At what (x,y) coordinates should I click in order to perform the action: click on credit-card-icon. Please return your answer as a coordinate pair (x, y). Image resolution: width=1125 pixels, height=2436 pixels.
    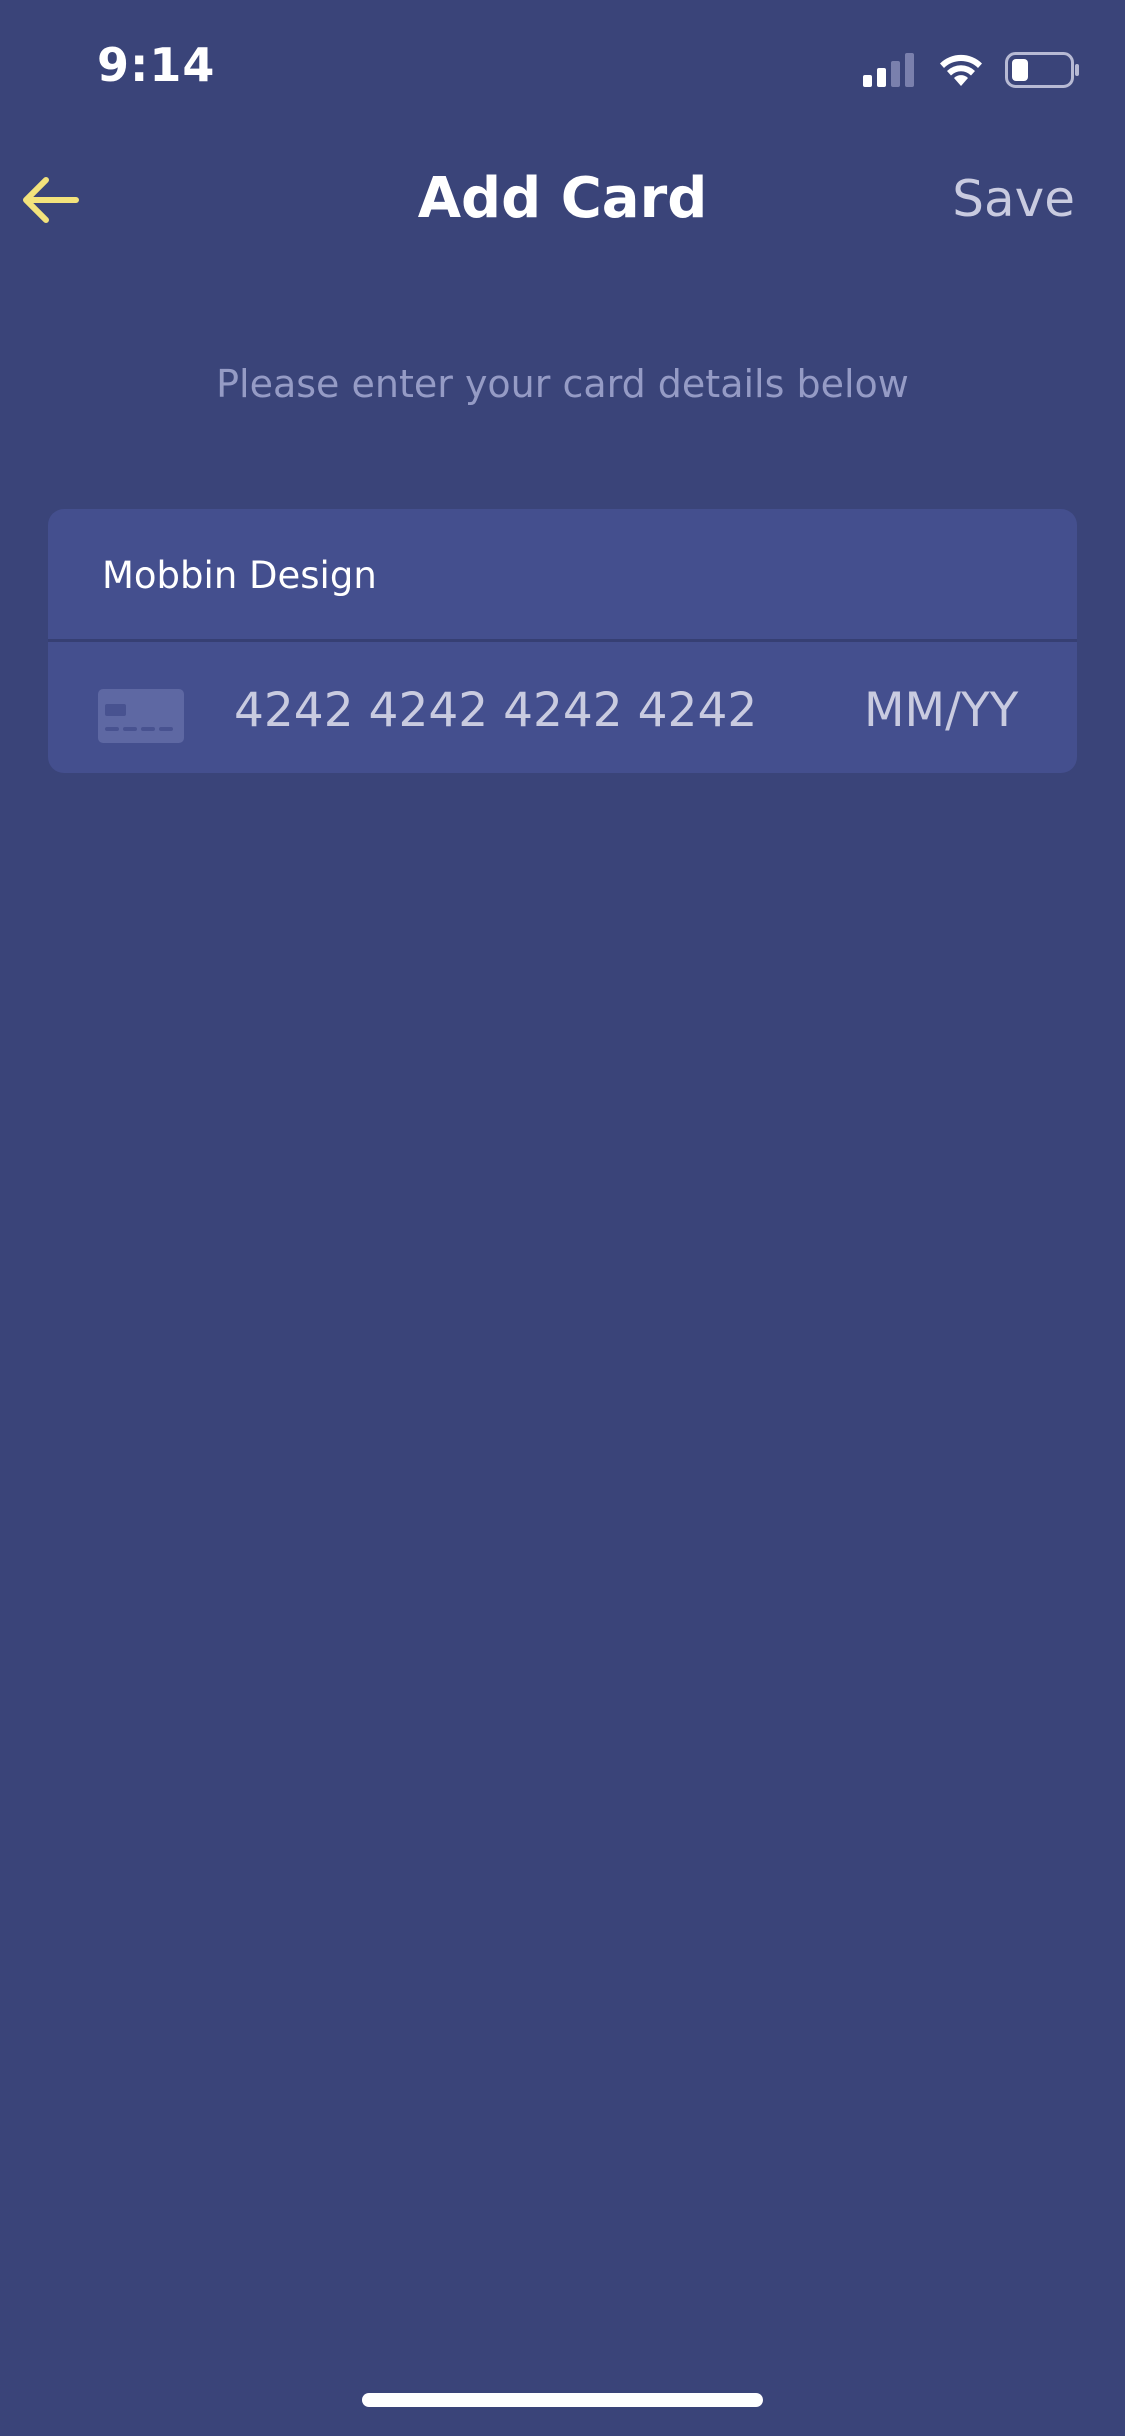
    Looking at the image, I should click on (141, 716).